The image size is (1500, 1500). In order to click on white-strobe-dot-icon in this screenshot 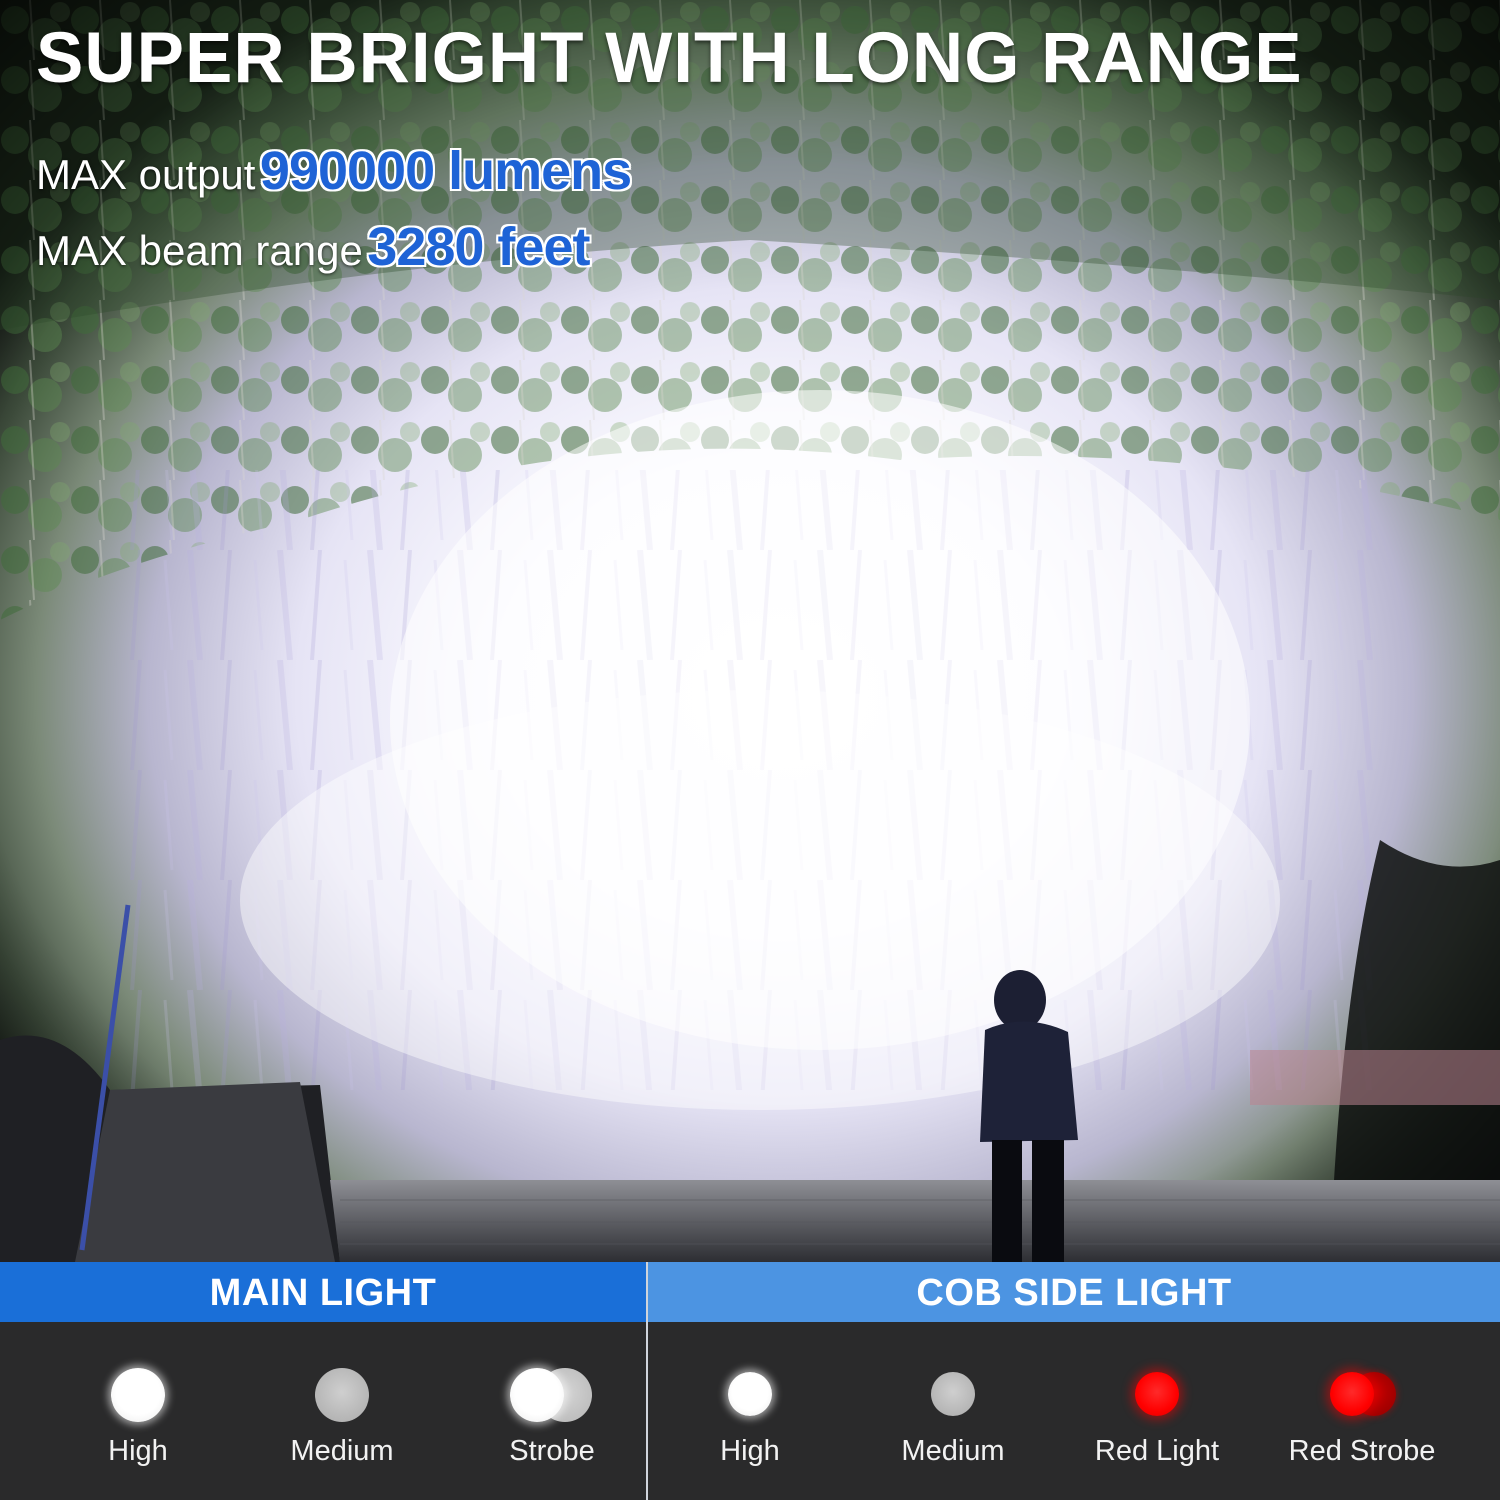, I will do `click(537, 1395)`.